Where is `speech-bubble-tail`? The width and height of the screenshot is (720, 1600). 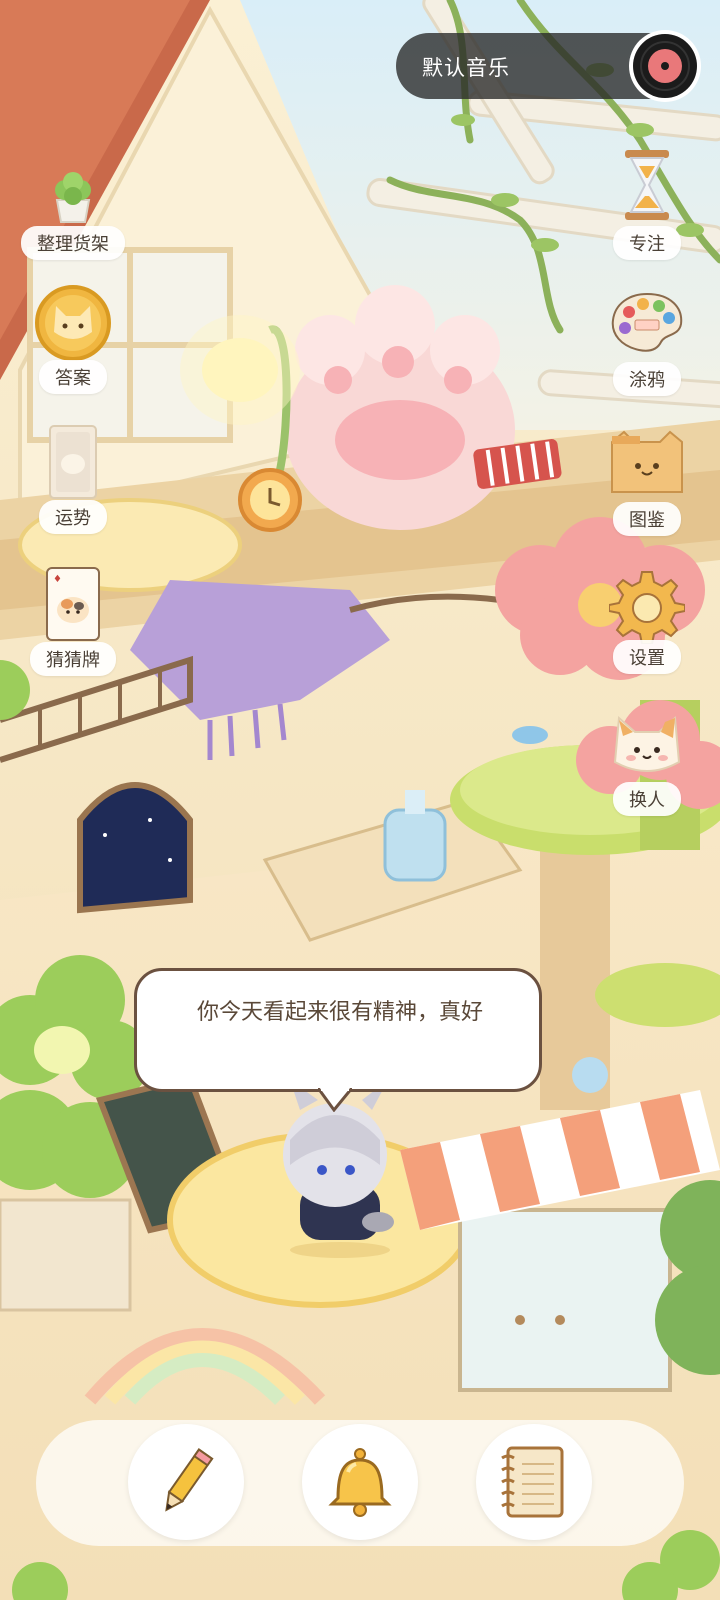
speech-bubble-tail is located at coordinates (335, 1100).